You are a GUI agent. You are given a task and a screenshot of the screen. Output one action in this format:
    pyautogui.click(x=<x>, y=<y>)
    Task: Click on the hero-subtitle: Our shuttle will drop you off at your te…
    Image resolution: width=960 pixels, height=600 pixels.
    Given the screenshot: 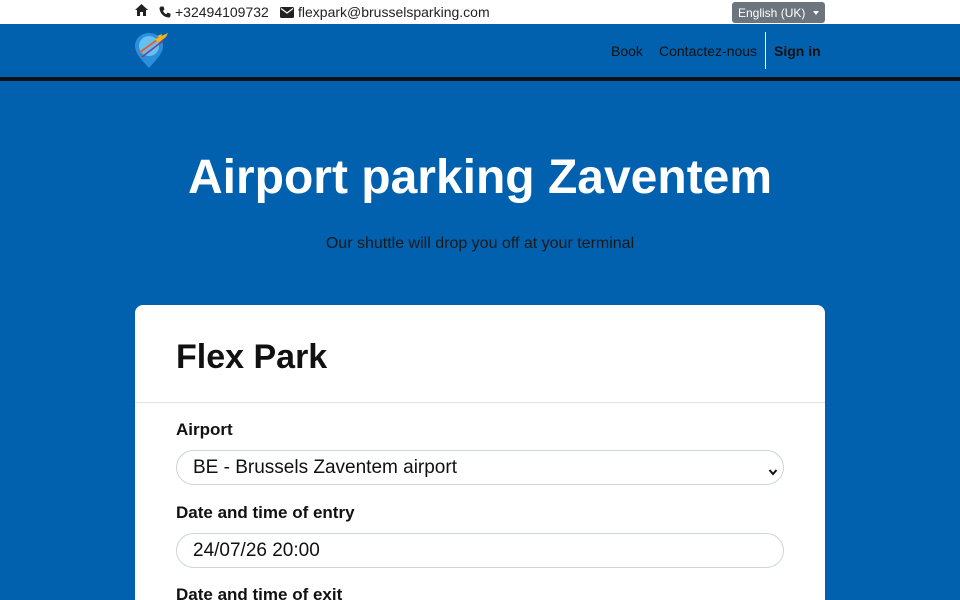 What is the action you would take?
    pyautogui.click(x=480, y=243)
    